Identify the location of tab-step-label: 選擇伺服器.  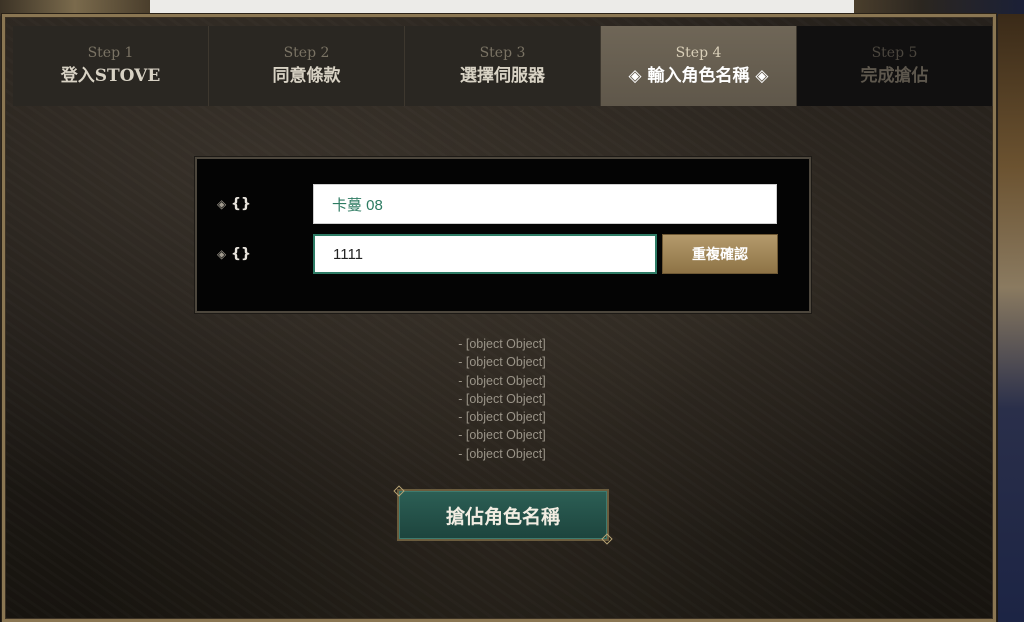
(502, 76).